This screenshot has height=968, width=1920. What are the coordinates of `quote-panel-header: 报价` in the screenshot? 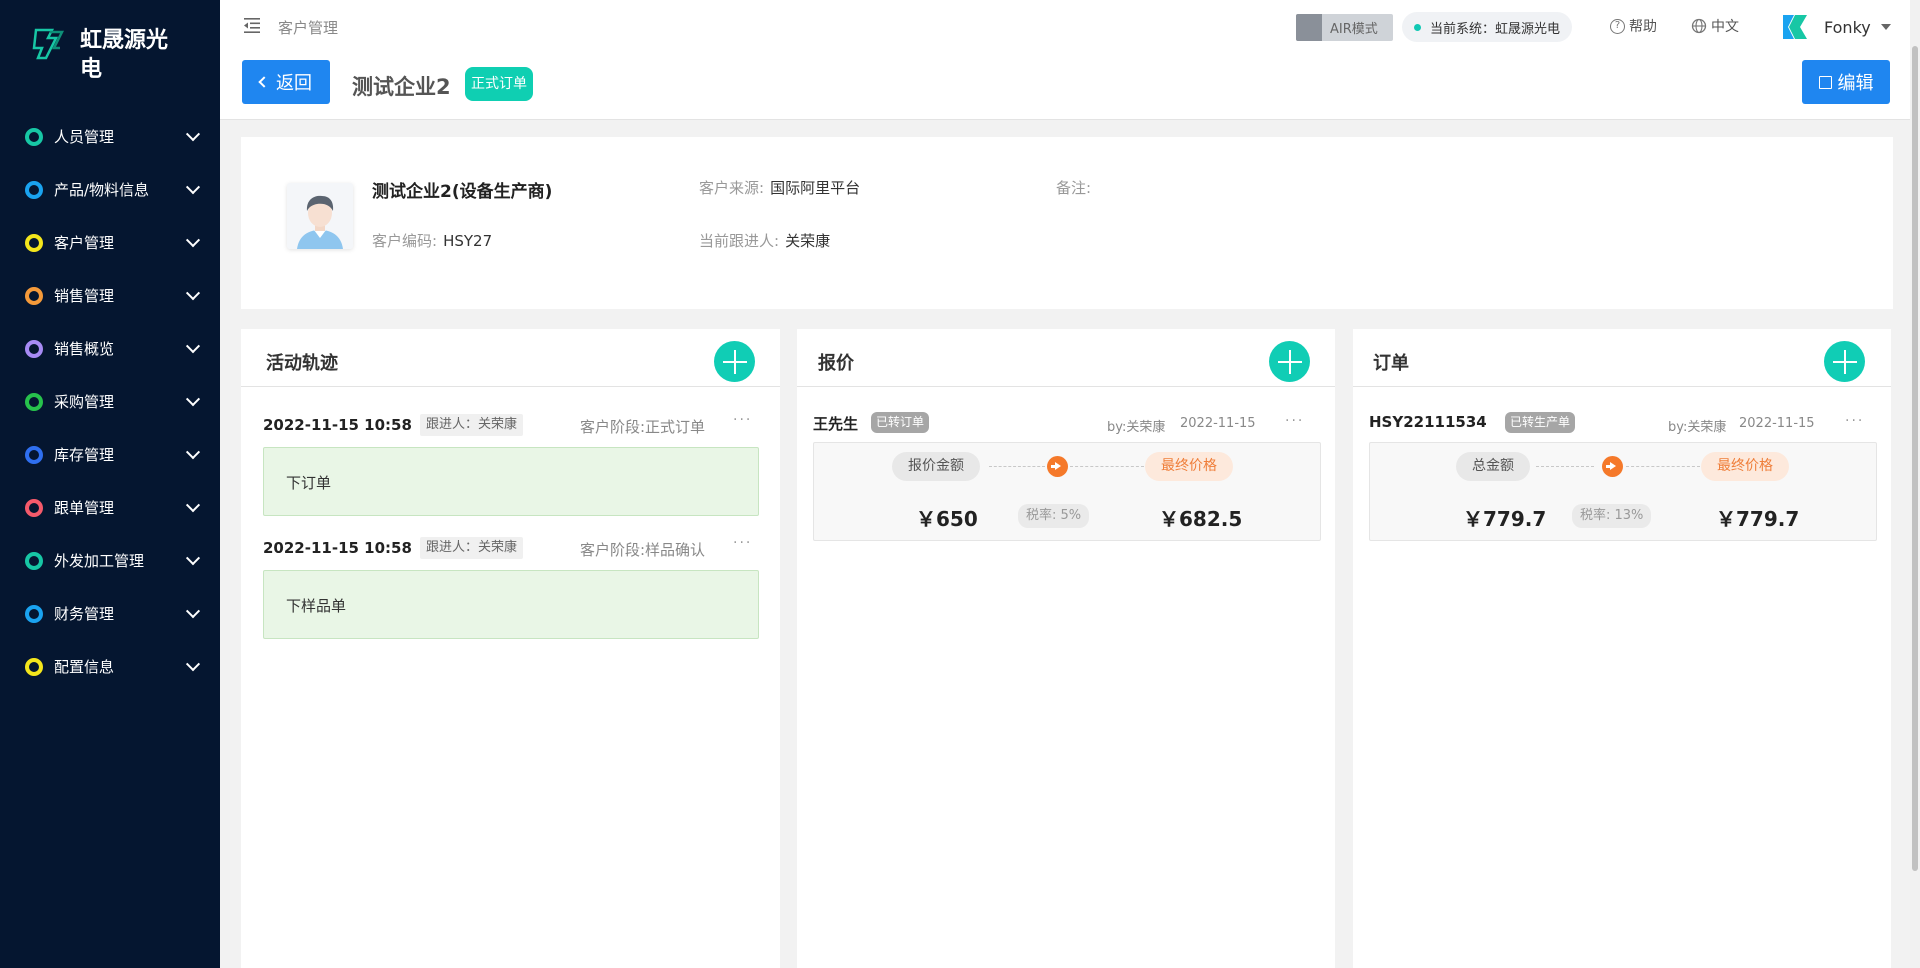 It's located at (1066, 358).